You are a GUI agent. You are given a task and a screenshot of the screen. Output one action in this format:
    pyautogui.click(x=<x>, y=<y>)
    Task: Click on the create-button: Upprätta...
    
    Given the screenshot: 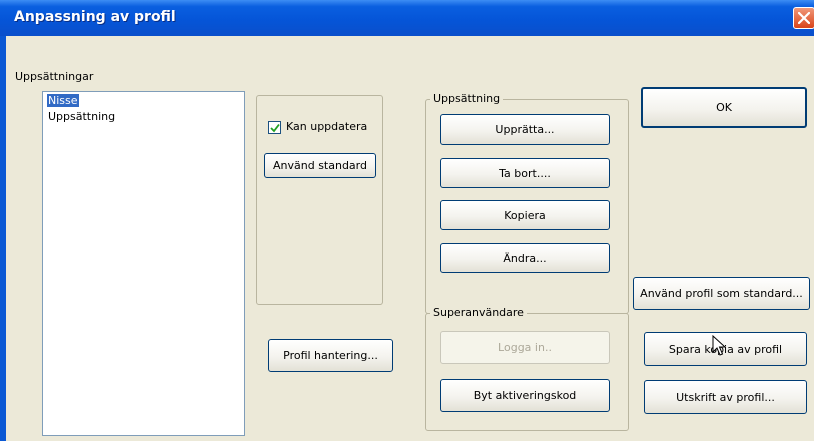 What is the action you would take?
    pyautogui.click(x=525, y=129)
    